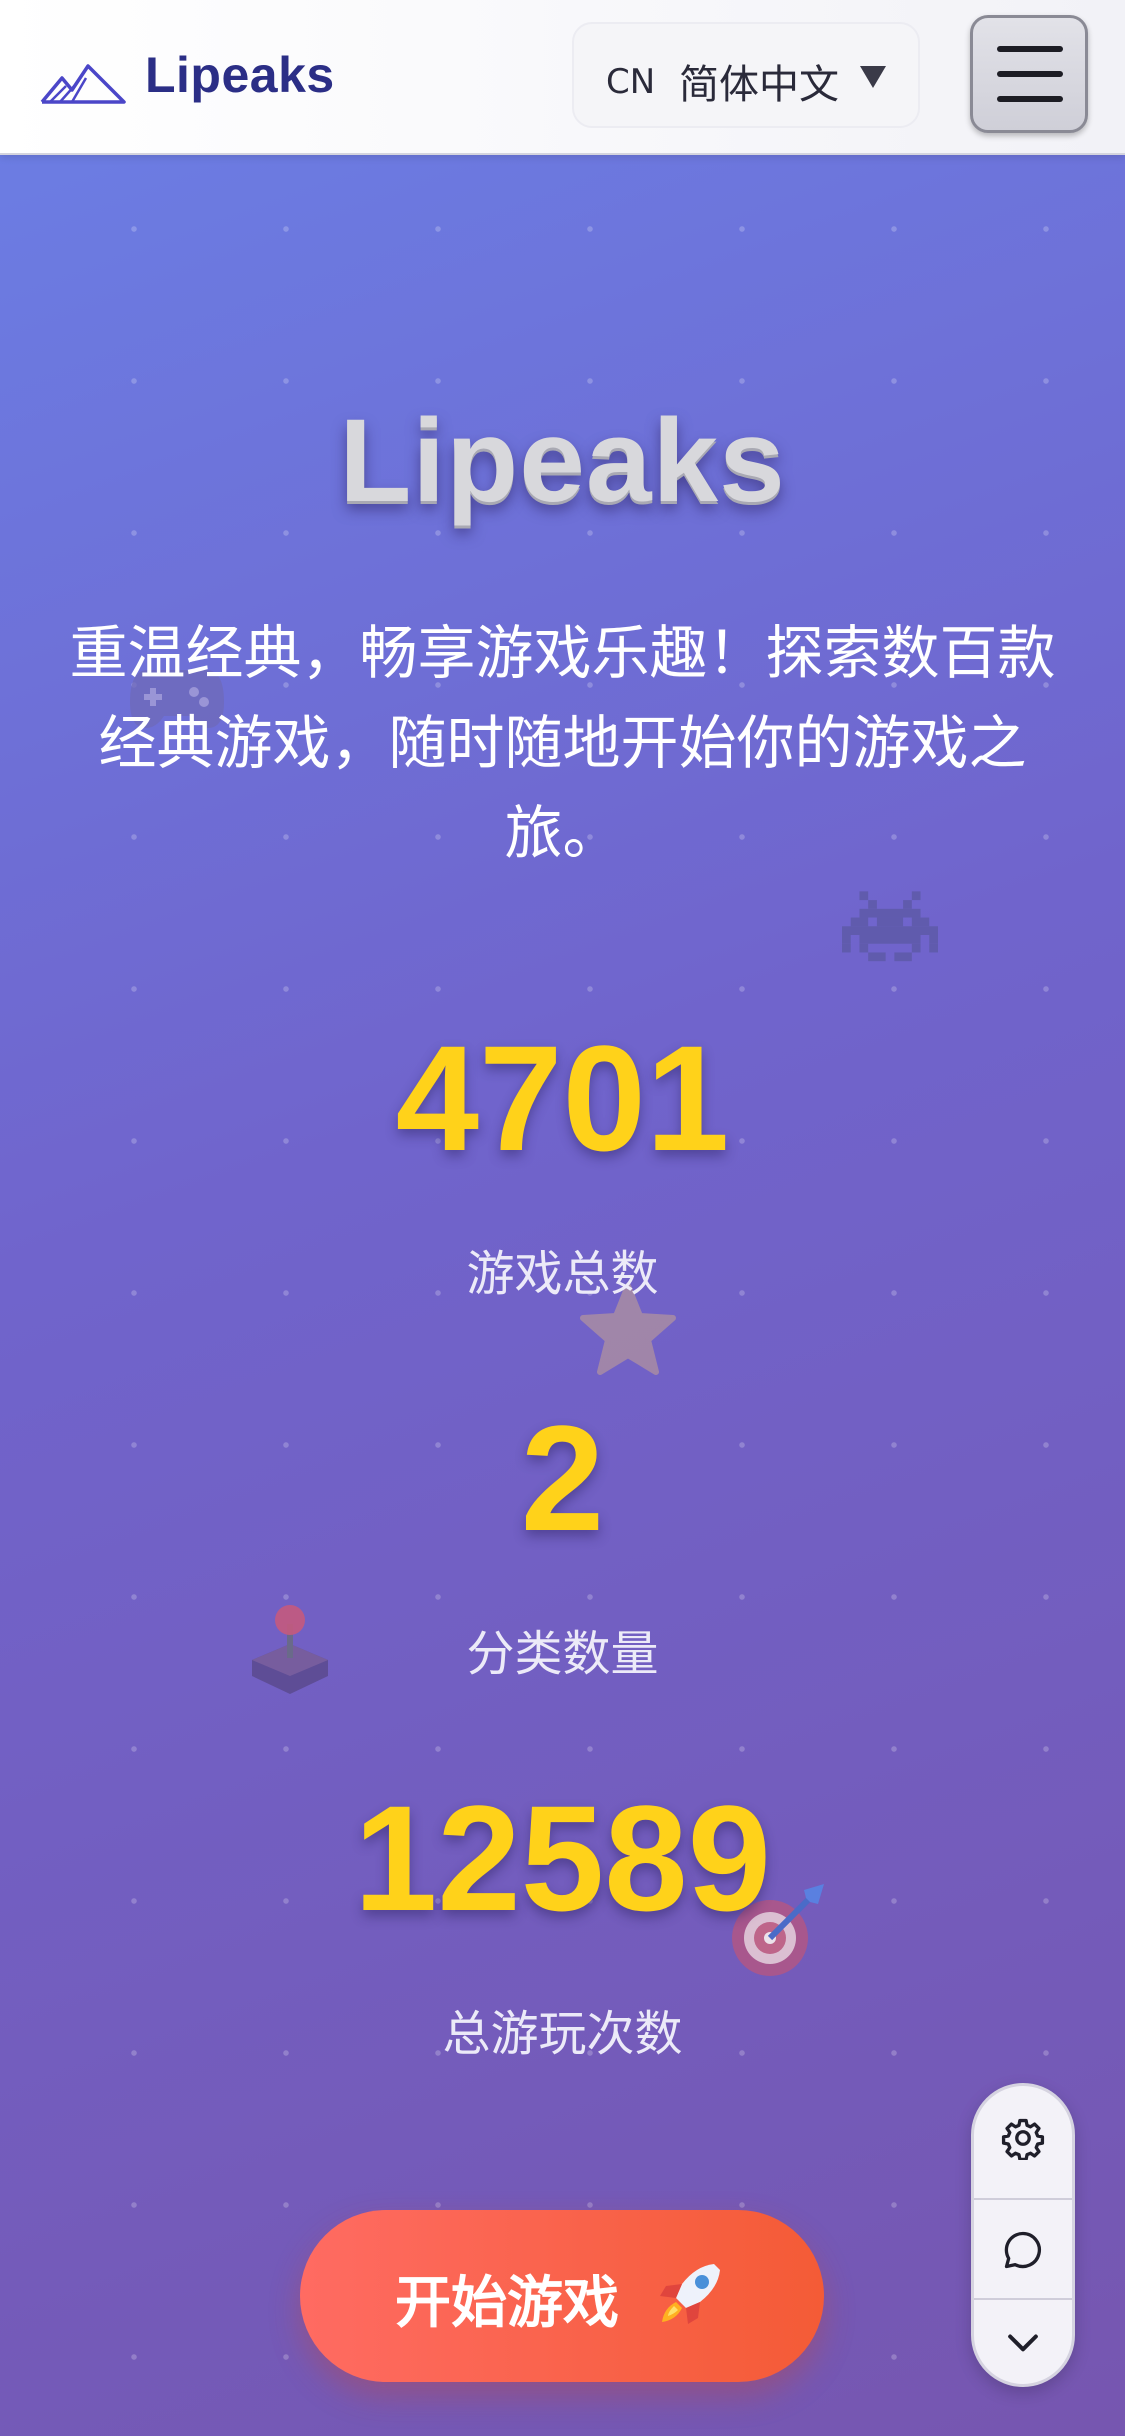 This screenshot has height=2436, width=1125. I want to click on stat-total-plays-label: 总游玩次数, so click(562, 2034).